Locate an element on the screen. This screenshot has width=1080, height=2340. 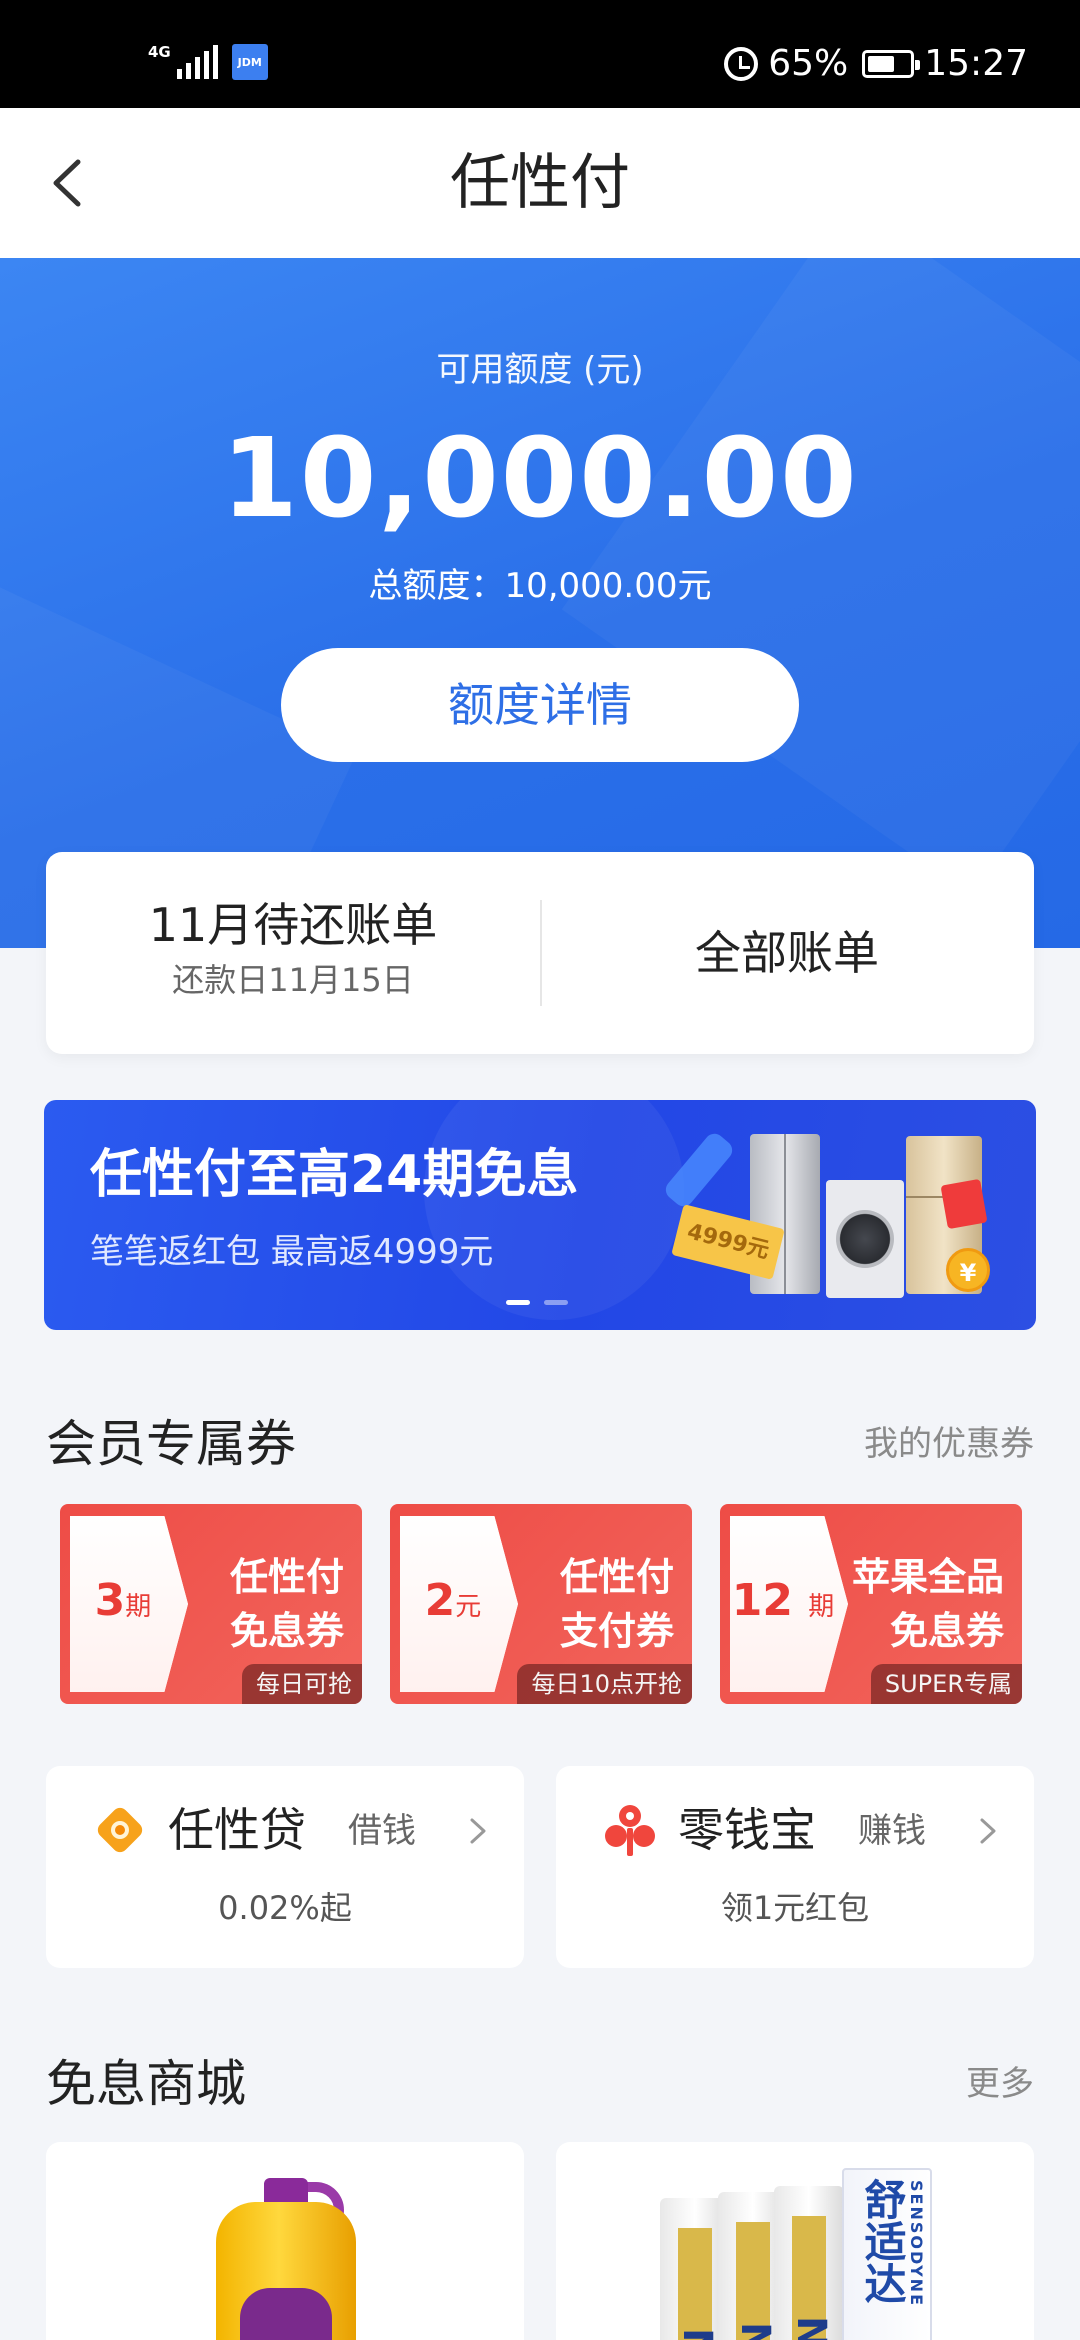
network-type: 4G is located at coordinates (159, 52).